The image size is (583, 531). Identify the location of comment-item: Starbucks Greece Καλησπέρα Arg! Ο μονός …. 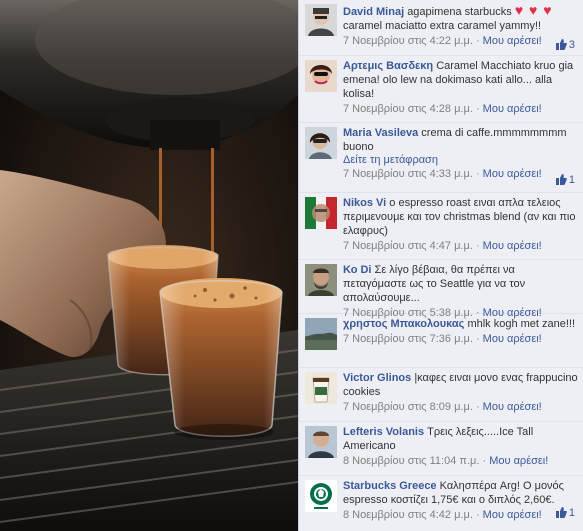
(441, 503).